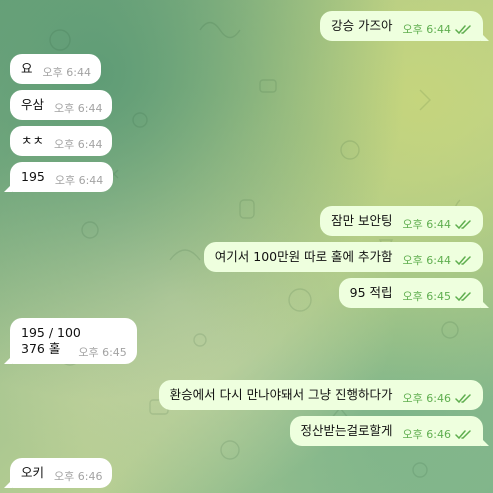 This screenshot has height=493, width=493. I want to click on message-bubble-outgoing: 환승에서 다시 만나야돼서 그냥 진행하다가 오후 6:46, so click(320, 395).